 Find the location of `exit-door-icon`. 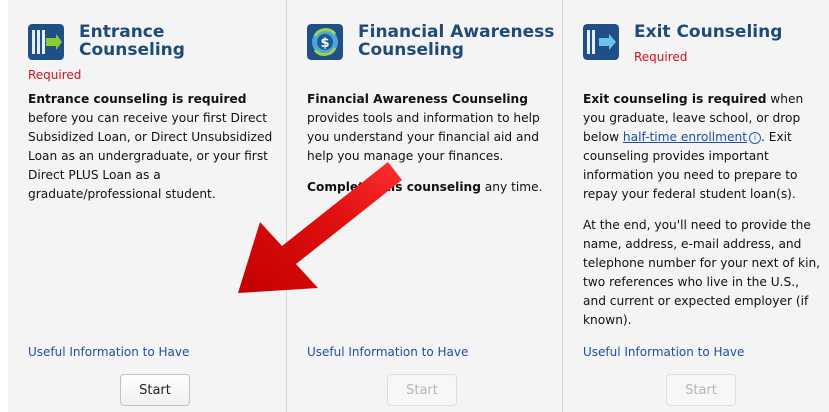

exit-door-icon is located at coordinates (601, 42).